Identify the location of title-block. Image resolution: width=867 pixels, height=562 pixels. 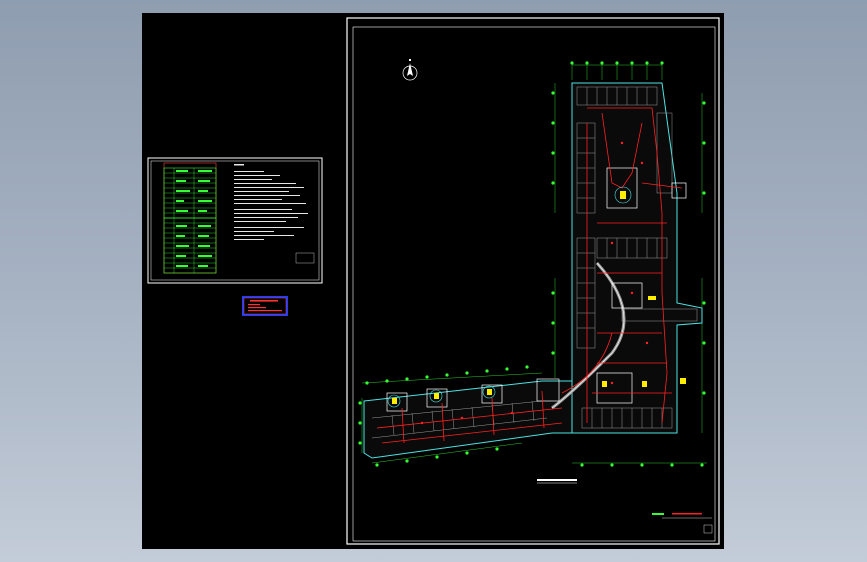
(682, 523).